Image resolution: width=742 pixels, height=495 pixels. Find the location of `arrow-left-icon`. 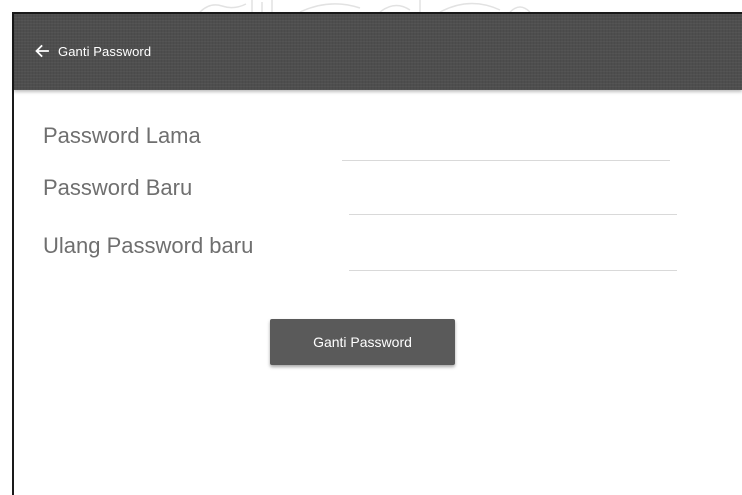

arrow-left-icon is located at coordinates (42, 51).